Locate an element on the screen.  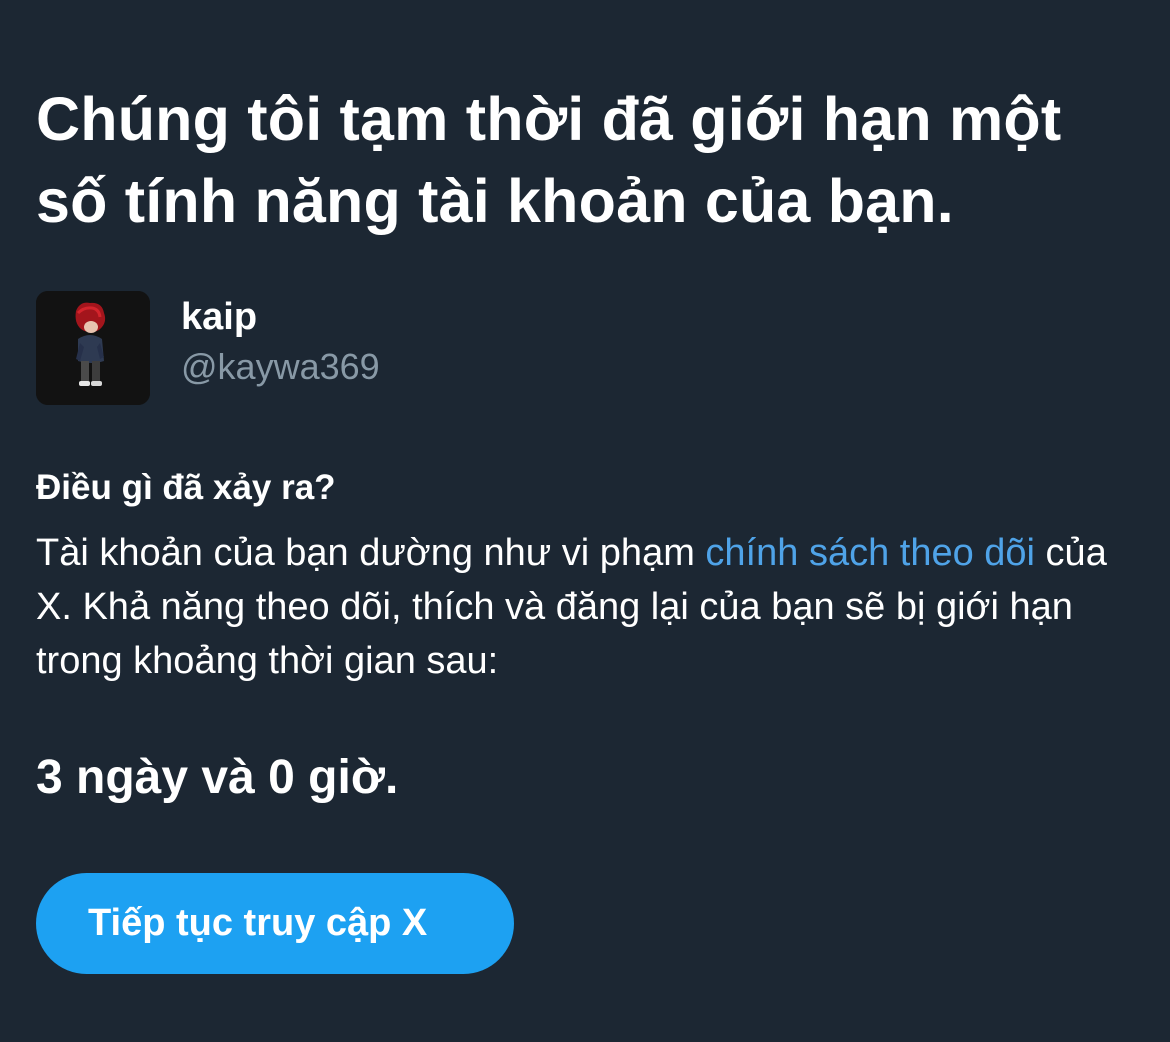
follow-policy-link: chính sách theo dõi is located at coordinates (870, 553).